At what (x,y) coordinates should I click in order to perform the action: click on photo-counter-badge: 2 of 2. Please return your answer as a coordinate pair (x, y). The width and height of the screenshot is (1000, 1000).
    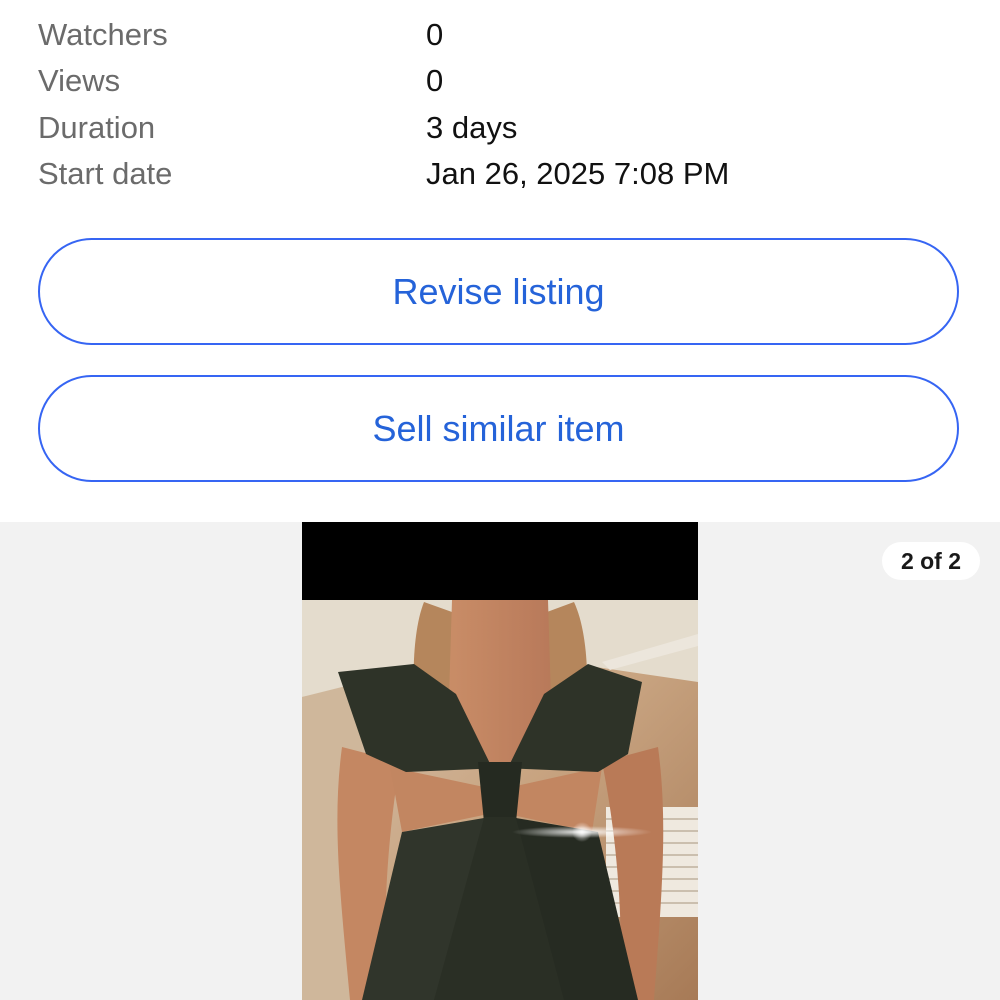
    Looking at the image, I should click on (931, 561).